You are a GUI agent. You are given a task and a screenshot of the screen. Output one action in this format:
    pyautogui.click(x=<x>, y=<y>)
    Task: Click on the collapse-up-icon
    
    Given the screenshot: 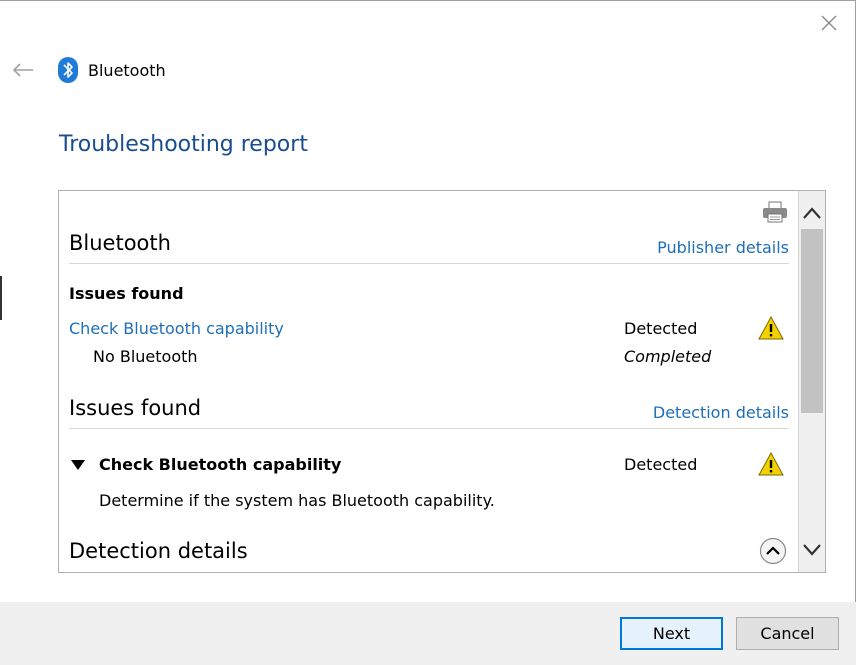 What is the action you would take?
    pyautogui.click(x=773, y=551)
    